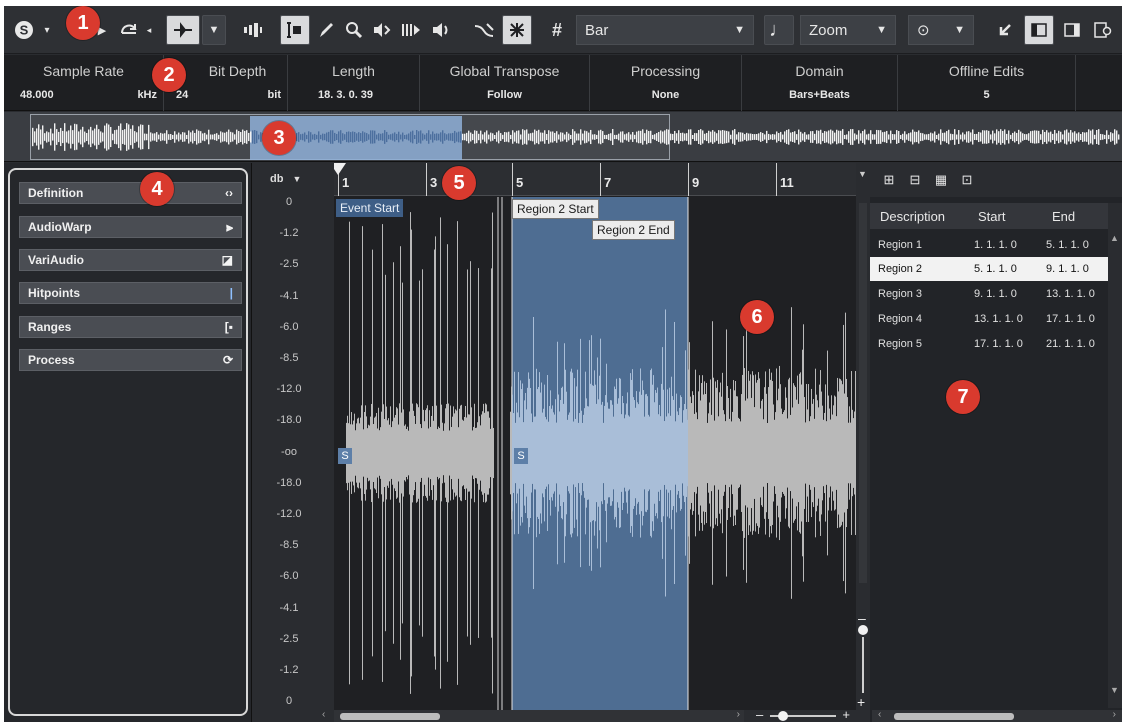  What do you see at coordinates (84, 83) in the screenshot?
I see `info-sample-rate: Sample Rate 48.000 kHz` at bounding box center [84, 83].